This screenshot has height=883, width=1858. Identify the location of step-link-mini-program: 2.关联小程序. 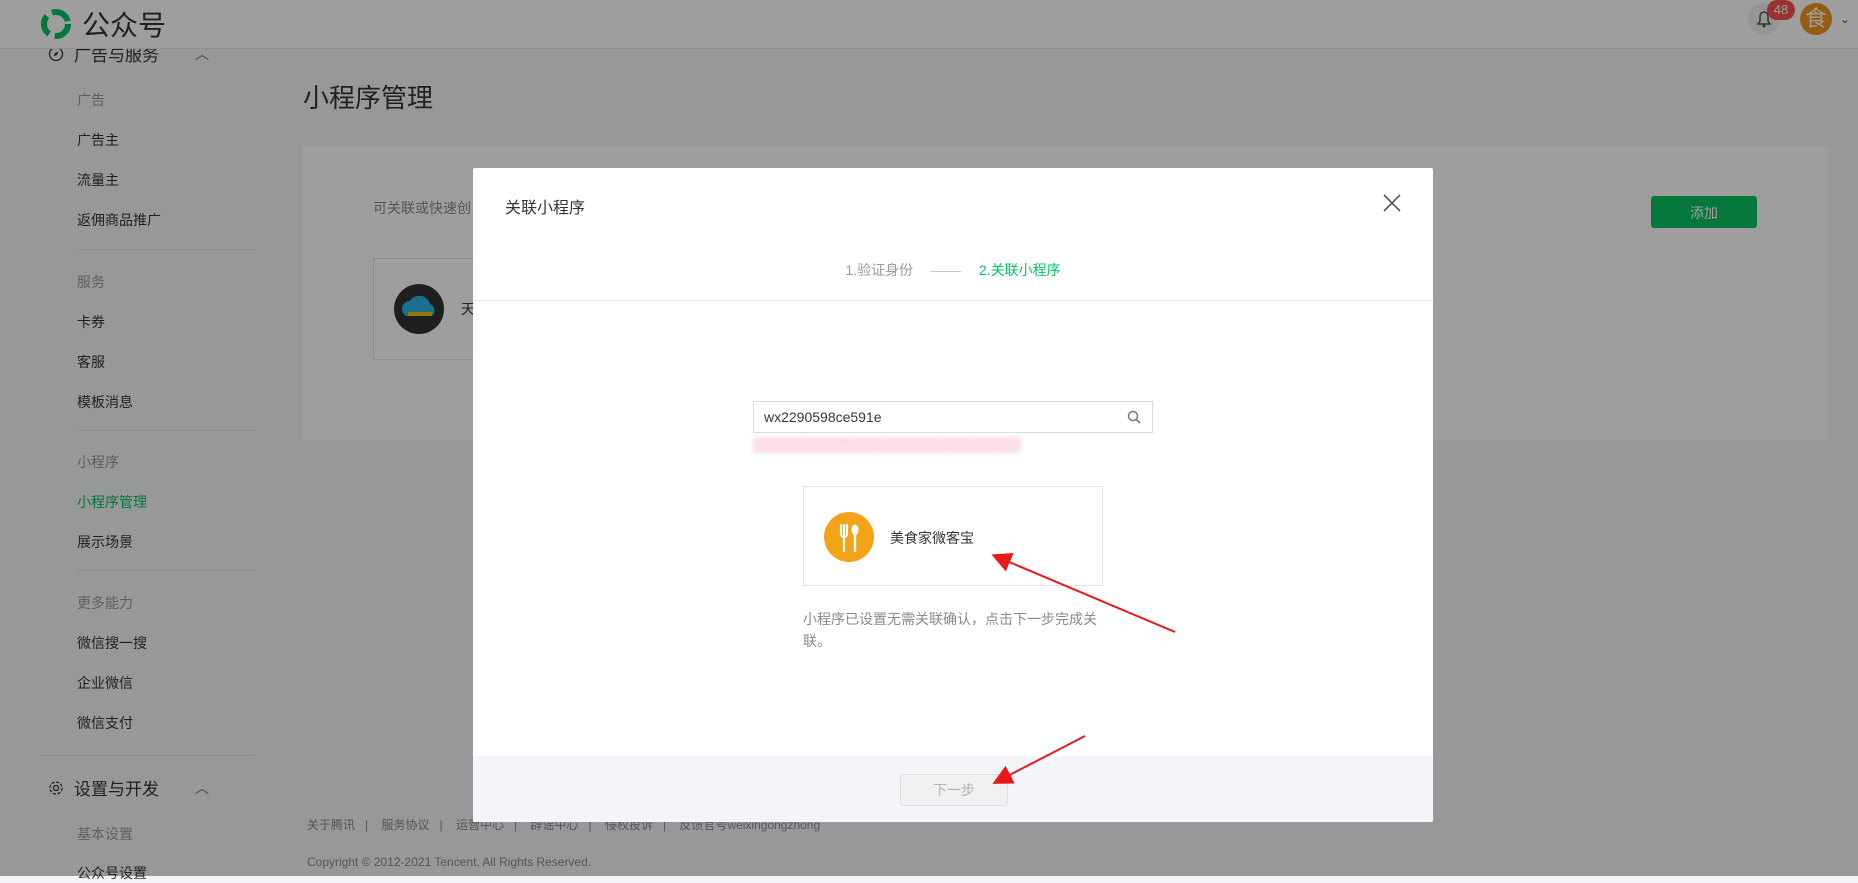
(1019, 270).